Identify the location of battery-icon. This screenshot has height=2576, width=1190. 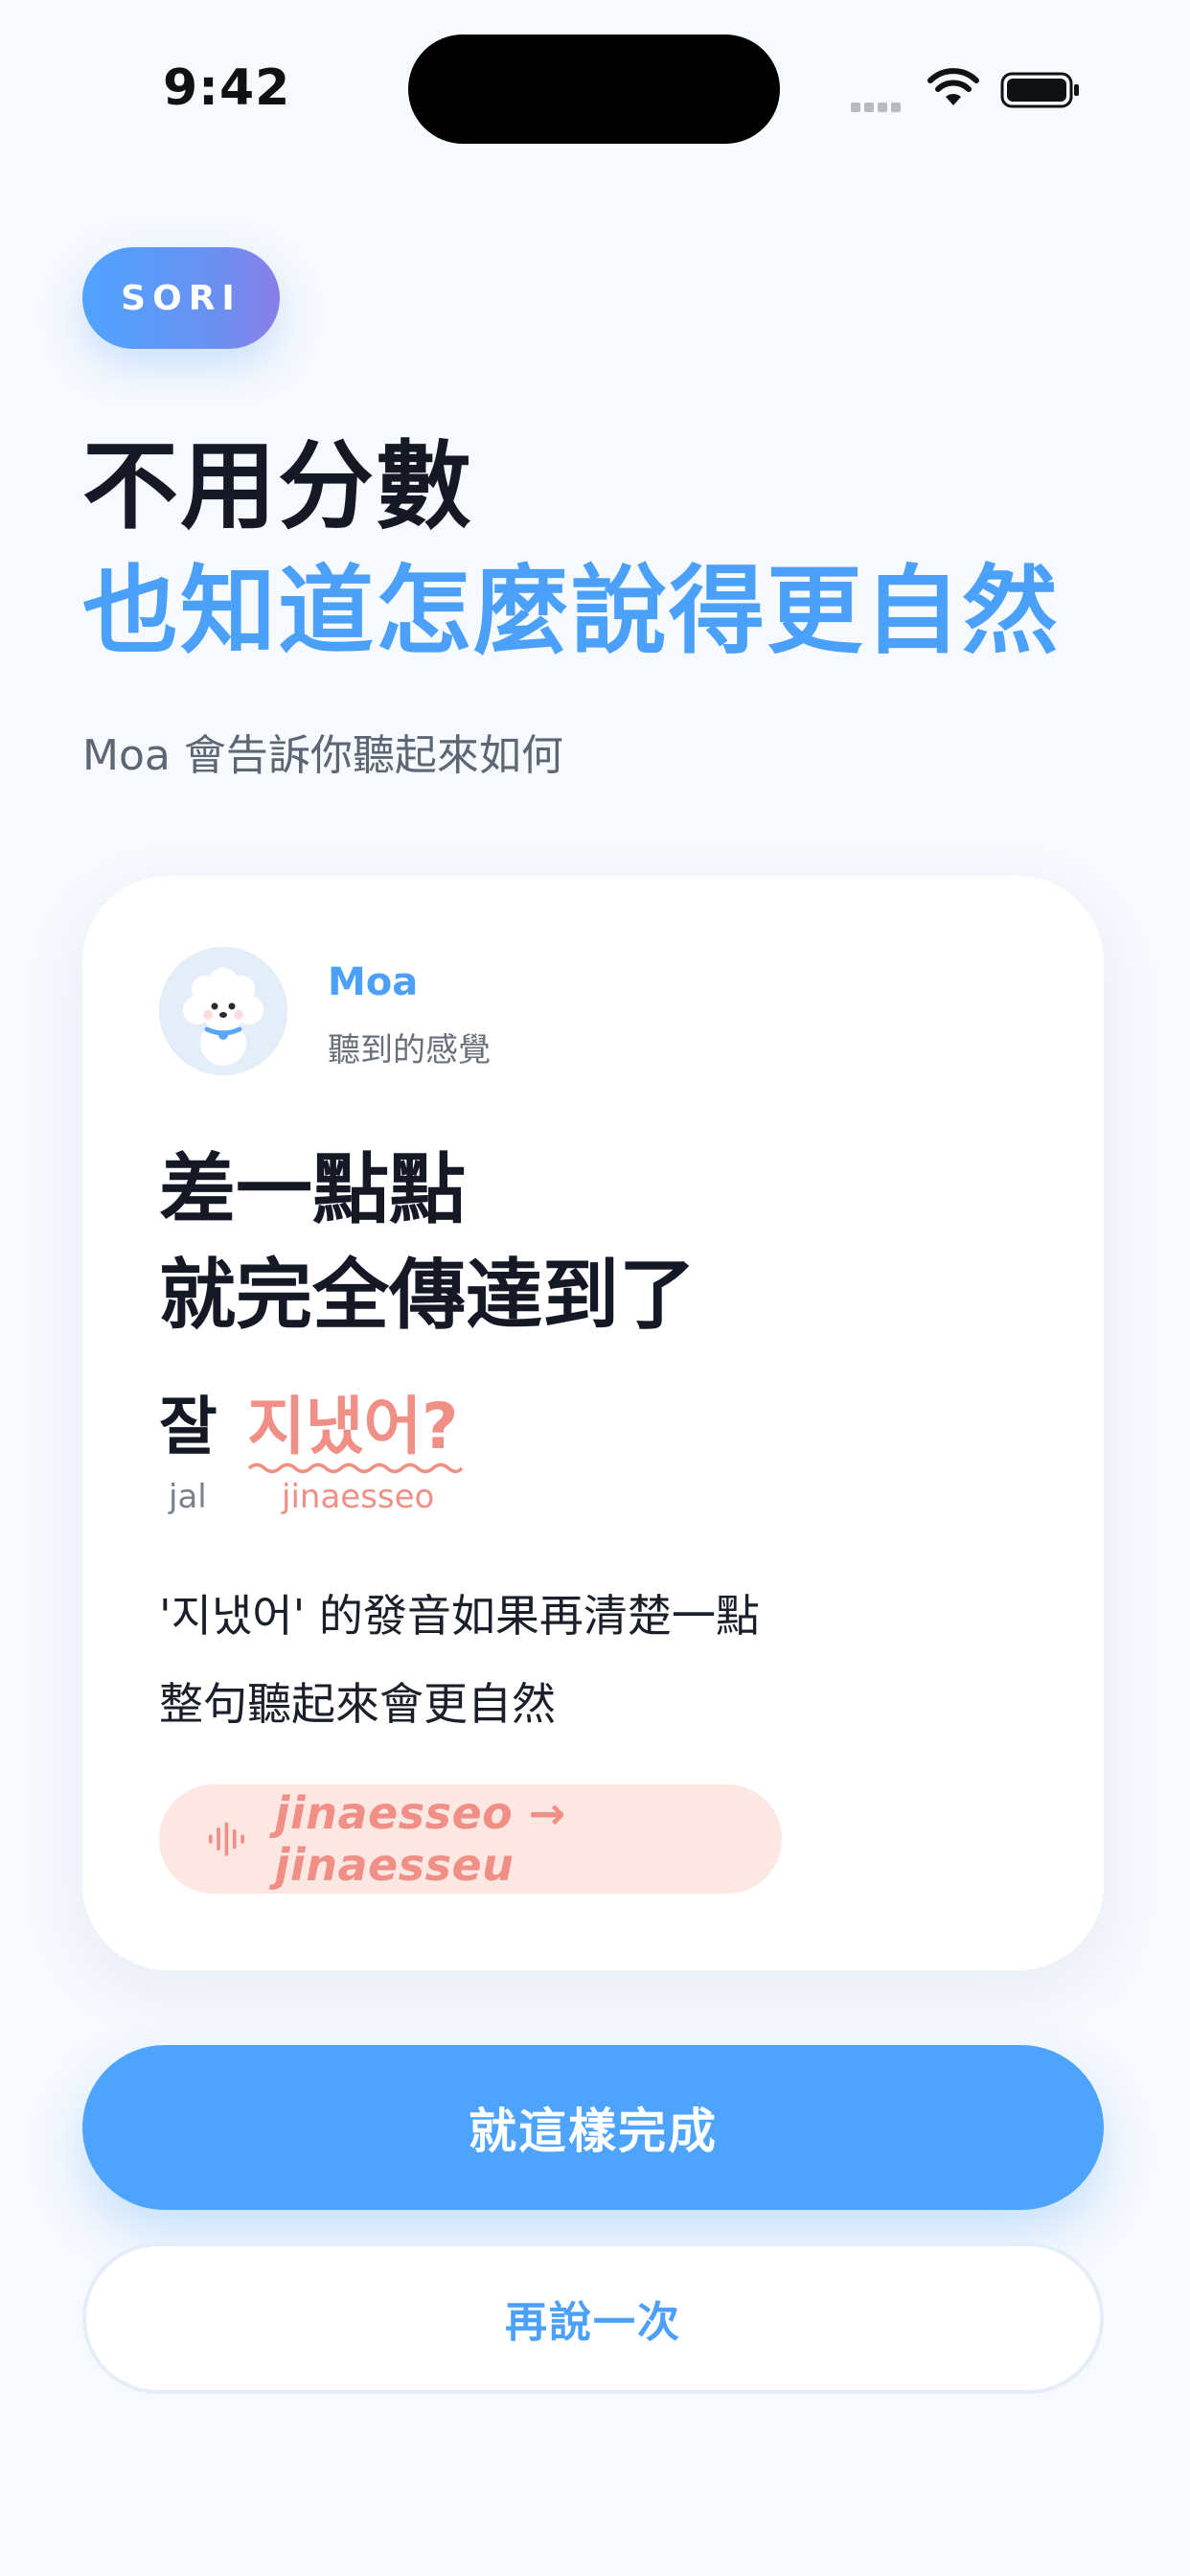
(1039, 90).